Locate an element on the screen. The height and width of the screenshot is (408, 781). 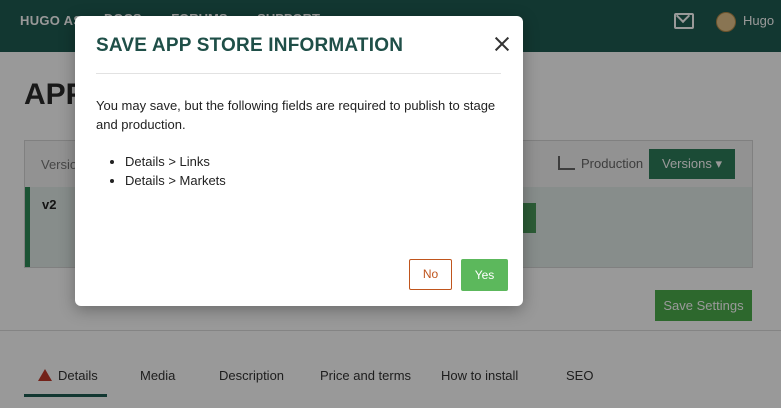
dialog-divider is located at coordinates (298, 73).